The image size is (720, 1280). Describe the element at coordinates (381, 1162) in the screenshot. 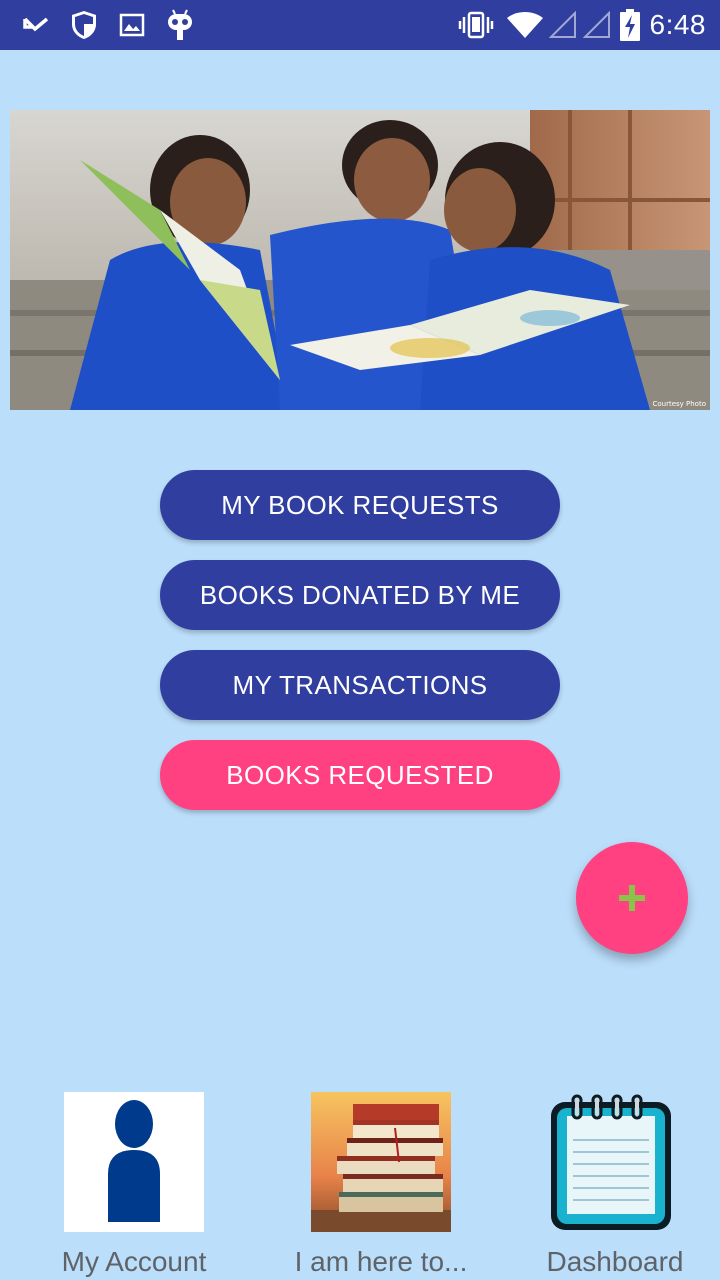

I see `books-stack-icon` at that location.